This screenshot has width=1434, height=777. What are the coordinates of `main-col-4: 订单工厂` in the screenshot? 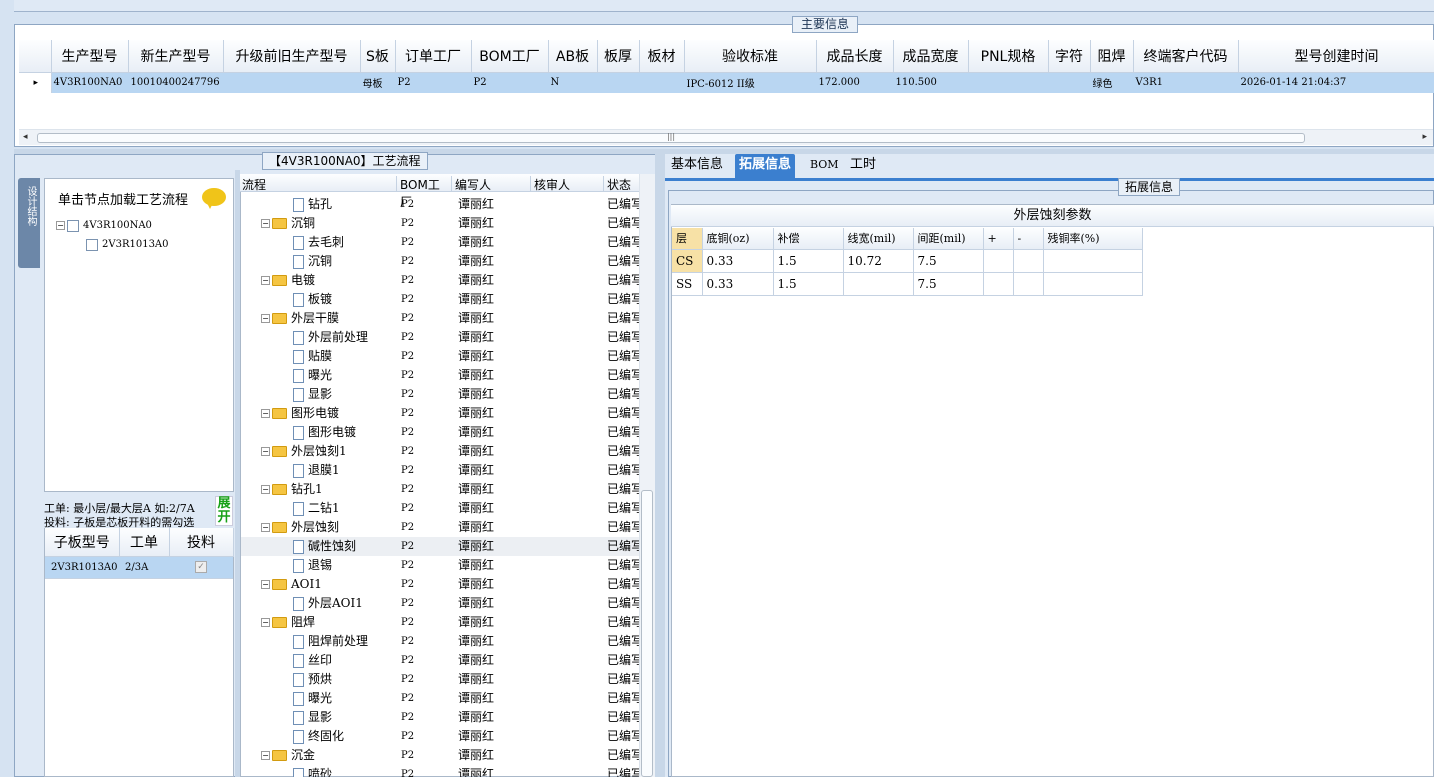 It's located at (433, 56).